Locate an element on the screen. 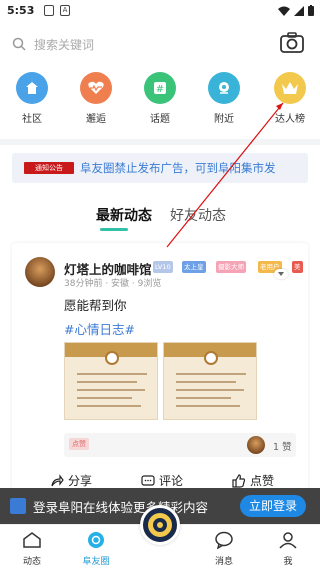 This screenshot has height=568, width=320. post-text: 愿能帮到你 is located at coordinates (95, 305).